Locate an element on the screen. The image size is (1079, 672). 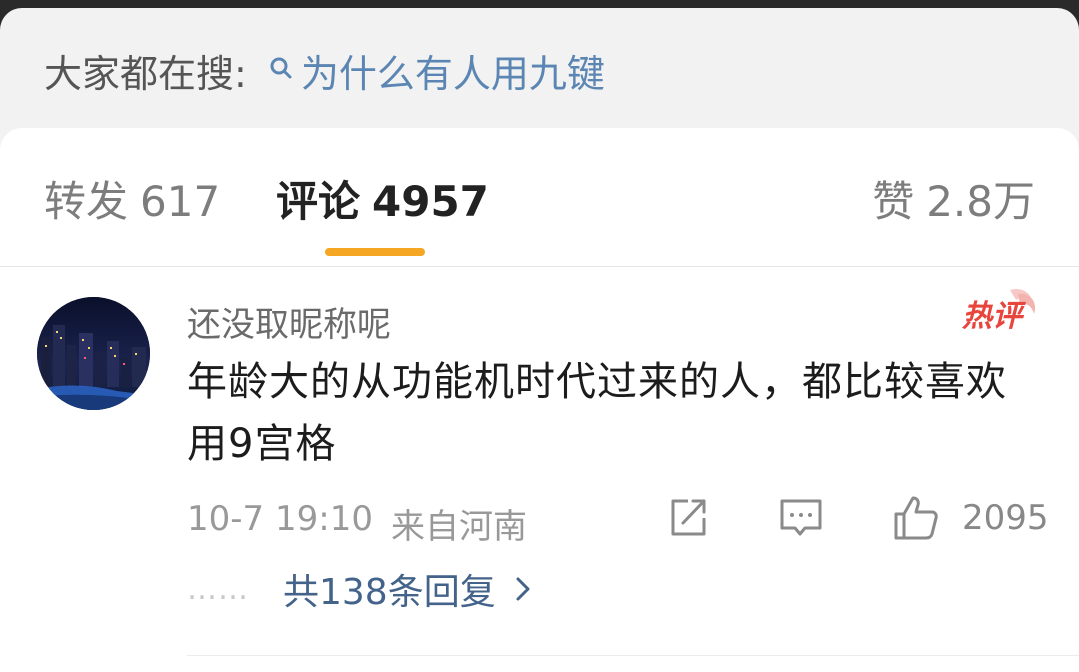
trending-search-query: 为什么有人用九键 is located at coordinates (452, 73).